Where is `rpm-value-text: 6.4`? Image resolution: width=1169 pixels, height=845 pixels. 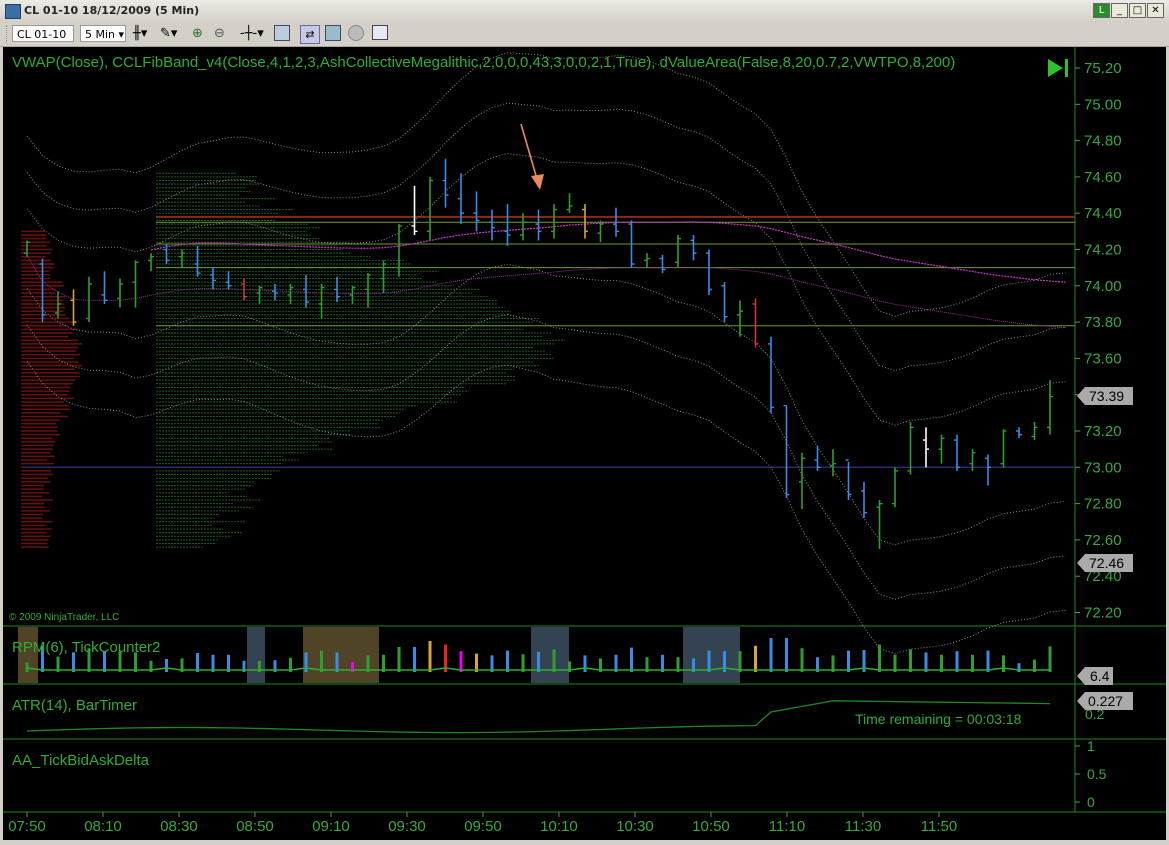
rpm-value-text: 6.4 is located at coordinates (1100, 676).